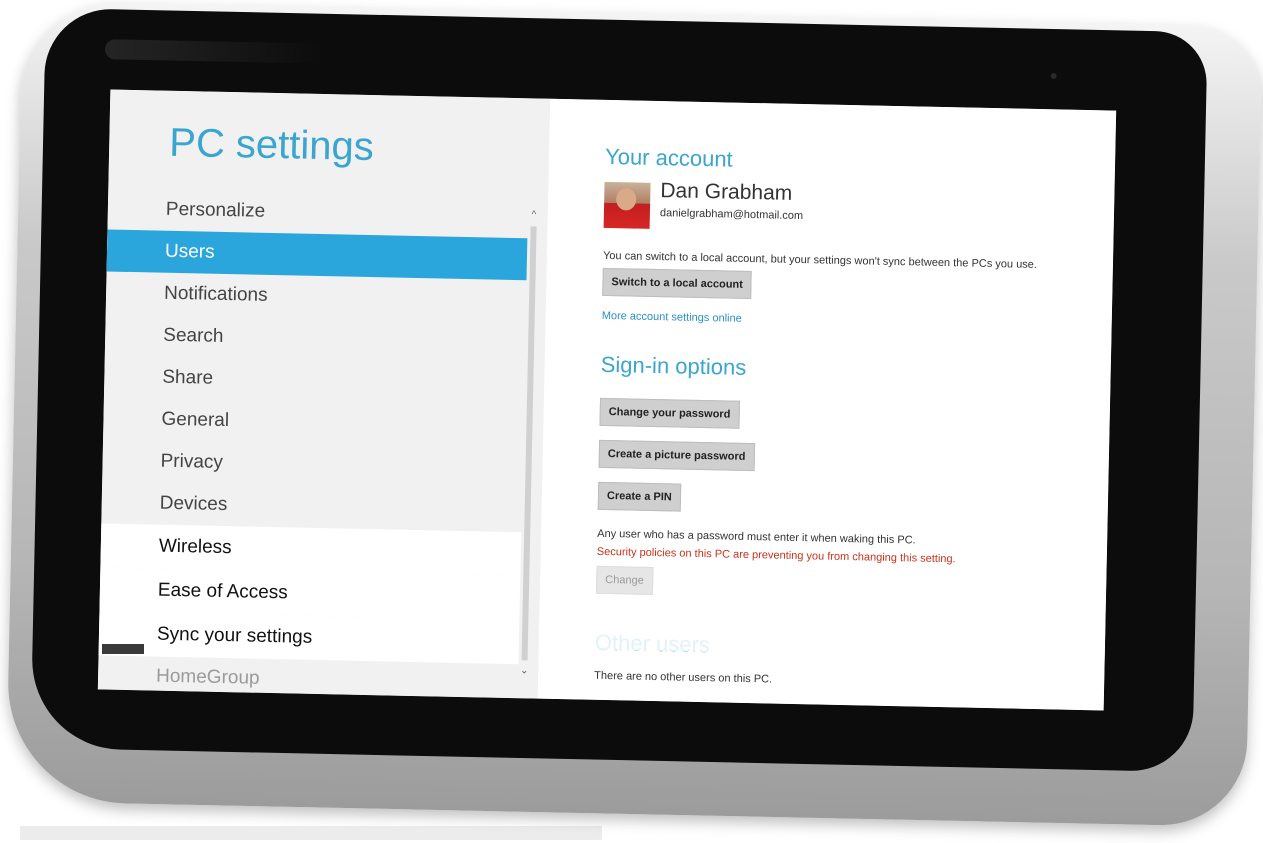  Describe the element at coordinates (683, 677) in the screenshot. I see `no-other-users-note: There are no other users on this PC.` at that location.